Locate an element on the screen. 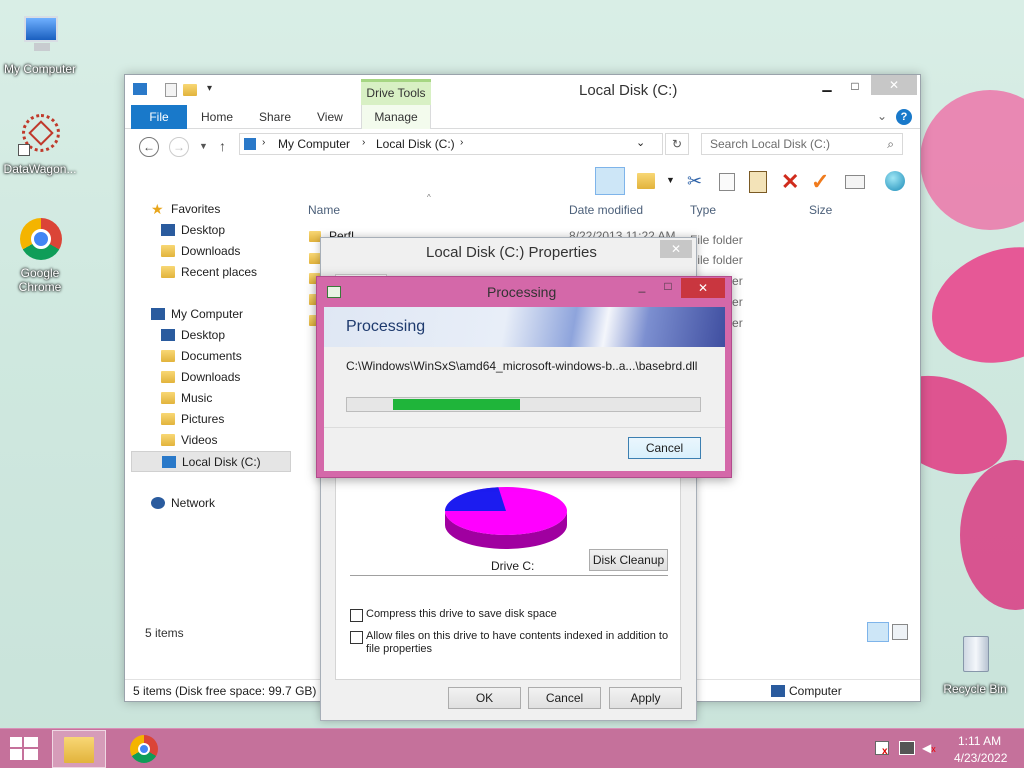 This screenshot has width=1024, height=768. volume-icon: ◀x is located at coordinates (930, 748).